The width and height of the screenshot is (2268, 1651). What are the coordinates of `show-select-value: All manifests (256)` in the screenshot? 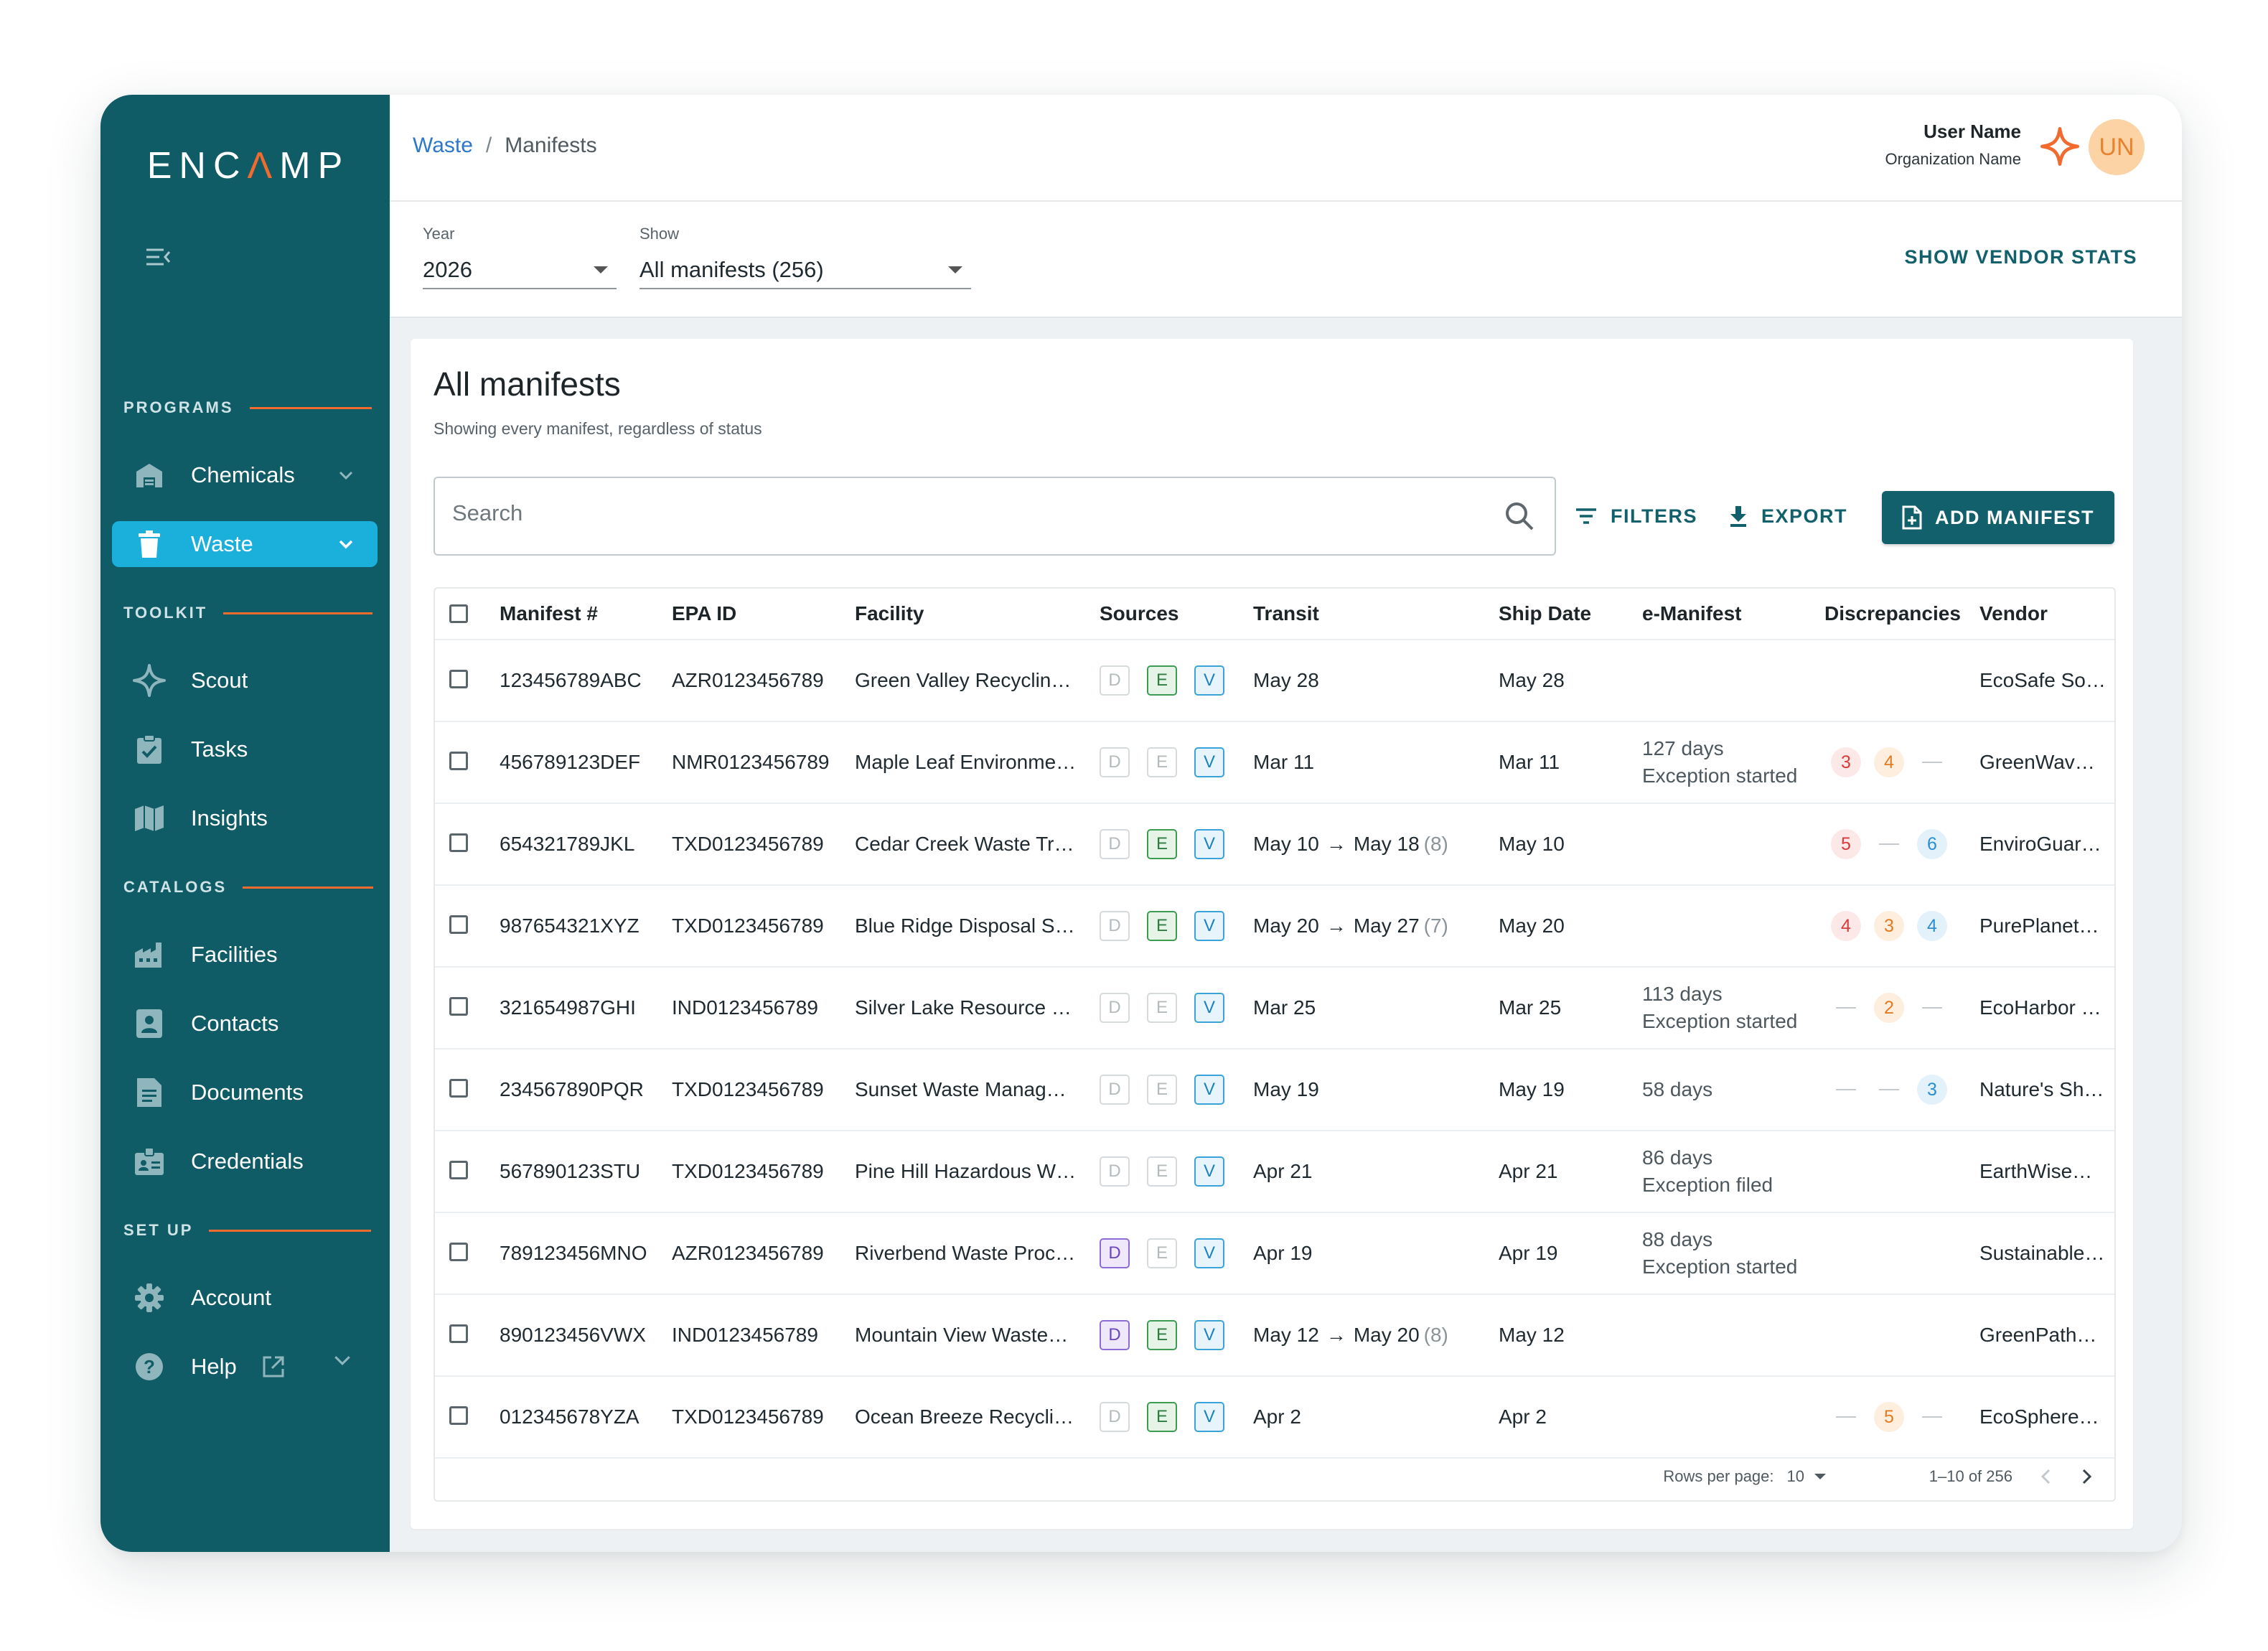 It's located at (805, 270).